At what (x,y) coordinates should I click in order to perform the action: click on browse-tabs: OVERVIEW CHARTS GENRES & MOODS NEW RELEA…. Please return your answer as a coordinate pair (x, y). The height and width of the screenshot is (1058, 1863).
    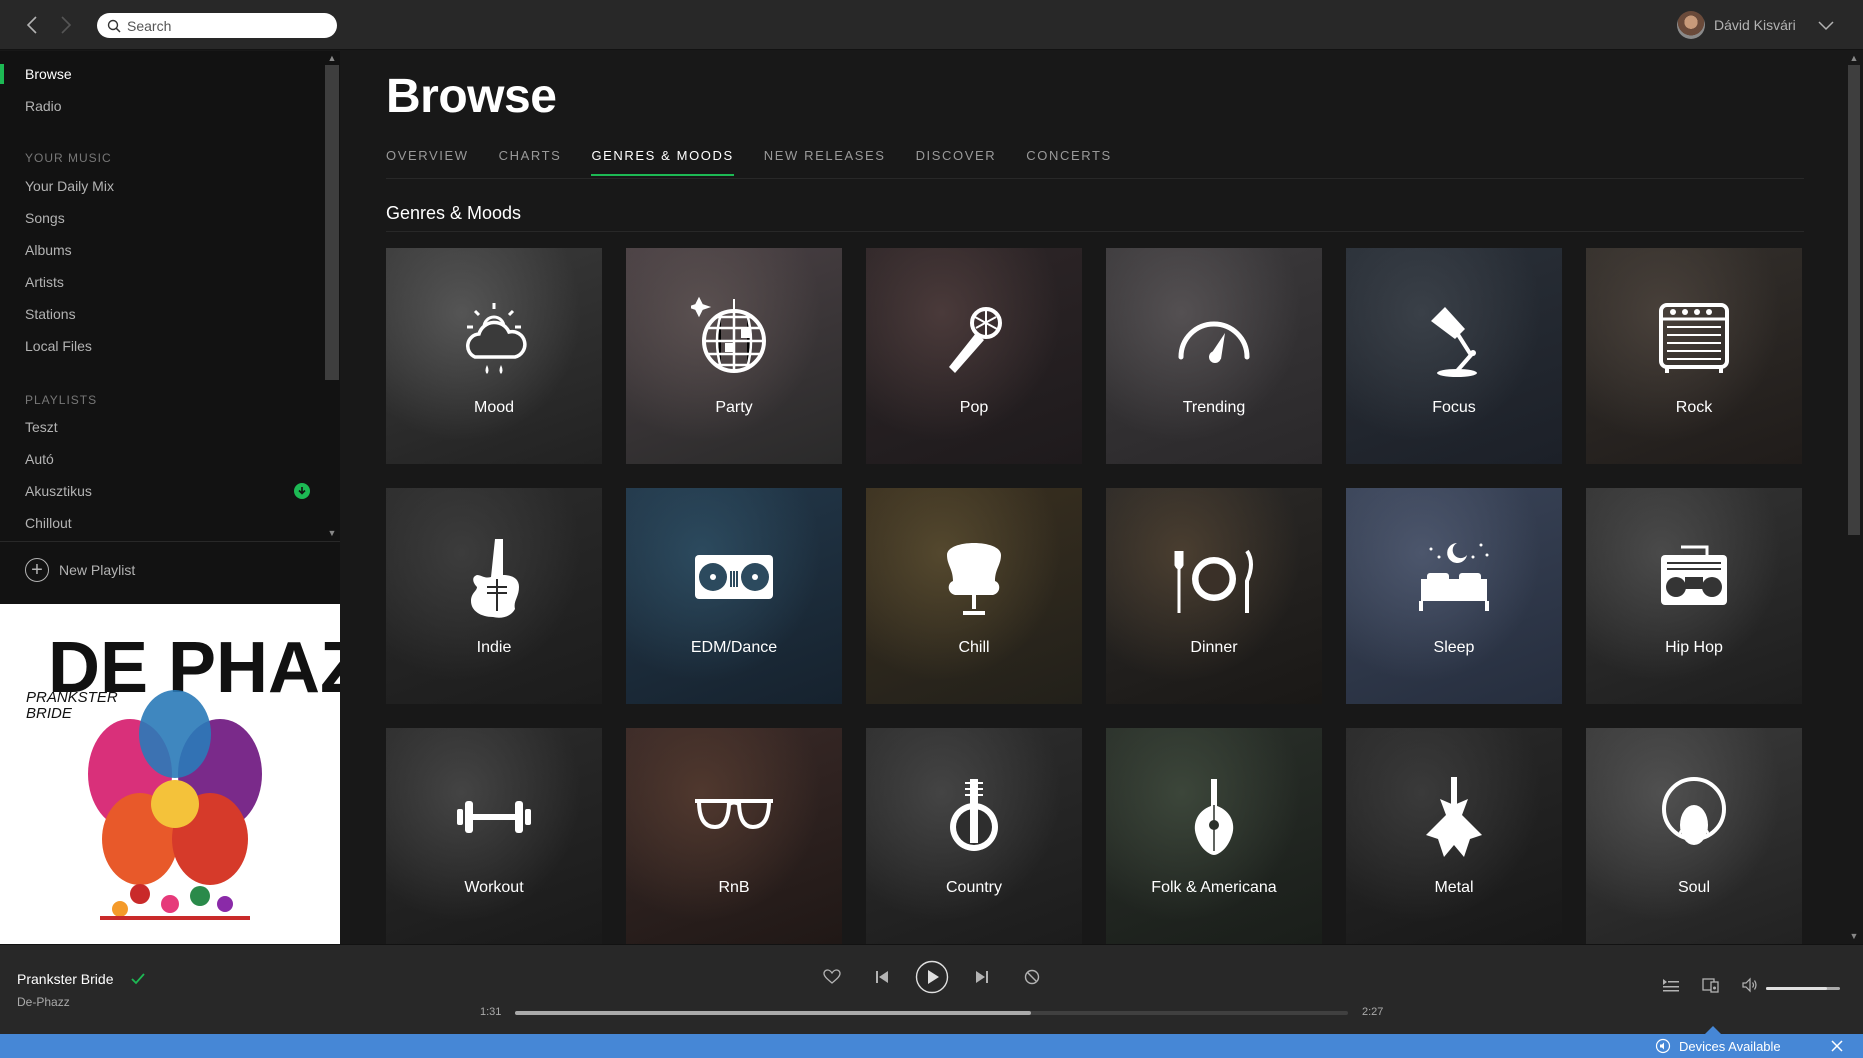
    Looking at the image, I should click on (764, 163).